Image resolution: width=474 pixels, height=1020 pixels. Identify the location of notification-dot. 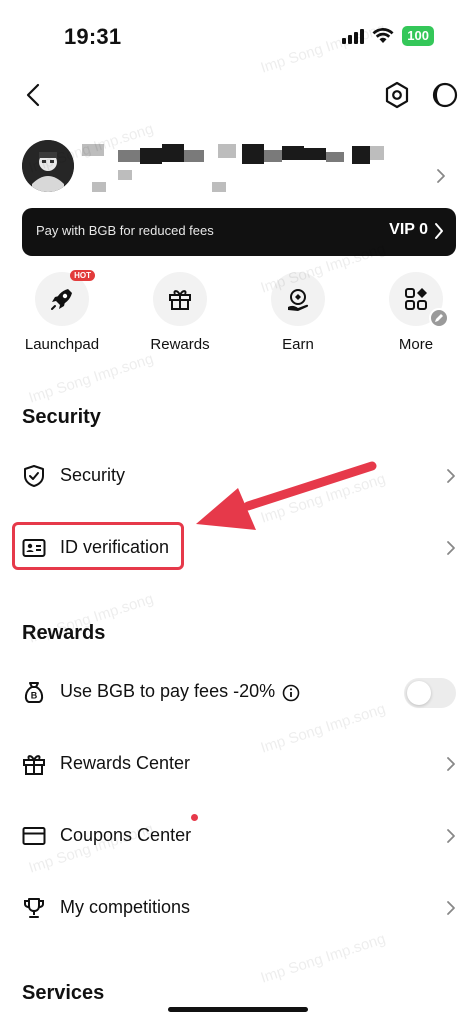
(194, 817).